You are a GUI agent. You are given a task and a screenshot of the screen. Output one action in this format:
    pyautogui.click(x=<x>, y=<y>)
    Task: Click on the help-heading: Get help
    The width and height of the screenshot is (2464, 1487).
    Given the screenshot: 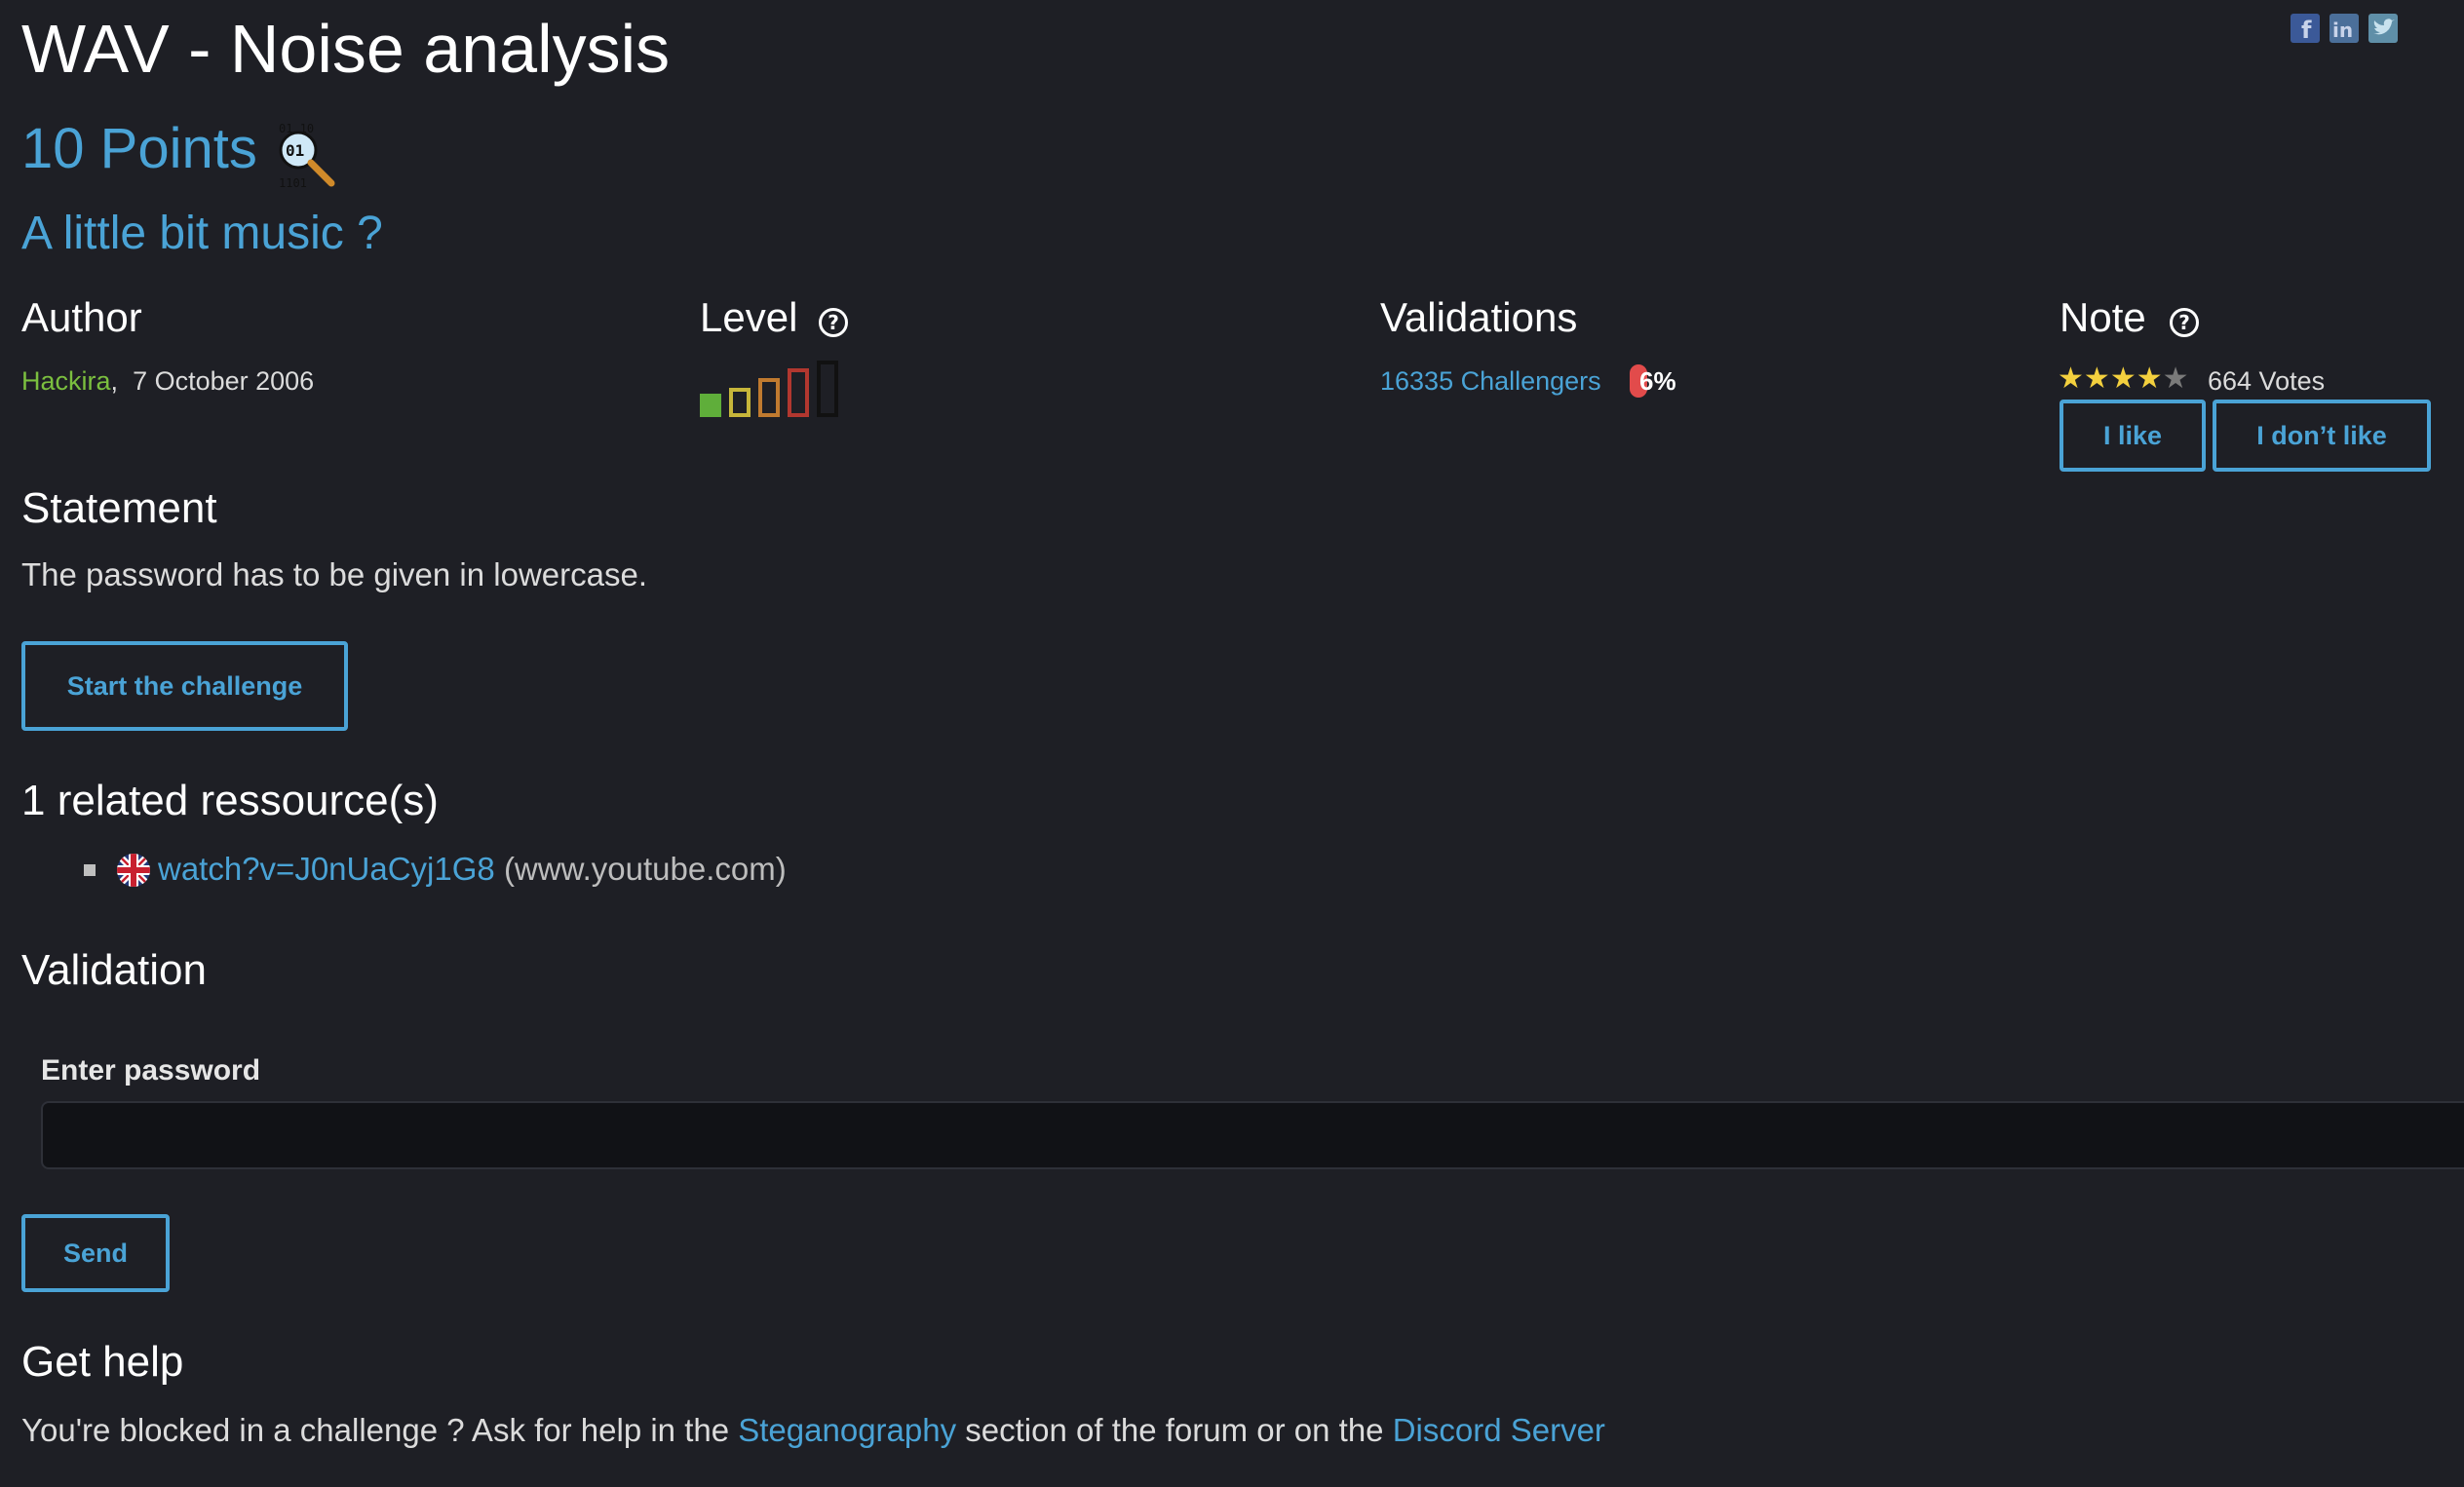 What is the action you would take?
    pyautogui.click(x=102, y=1362)
    